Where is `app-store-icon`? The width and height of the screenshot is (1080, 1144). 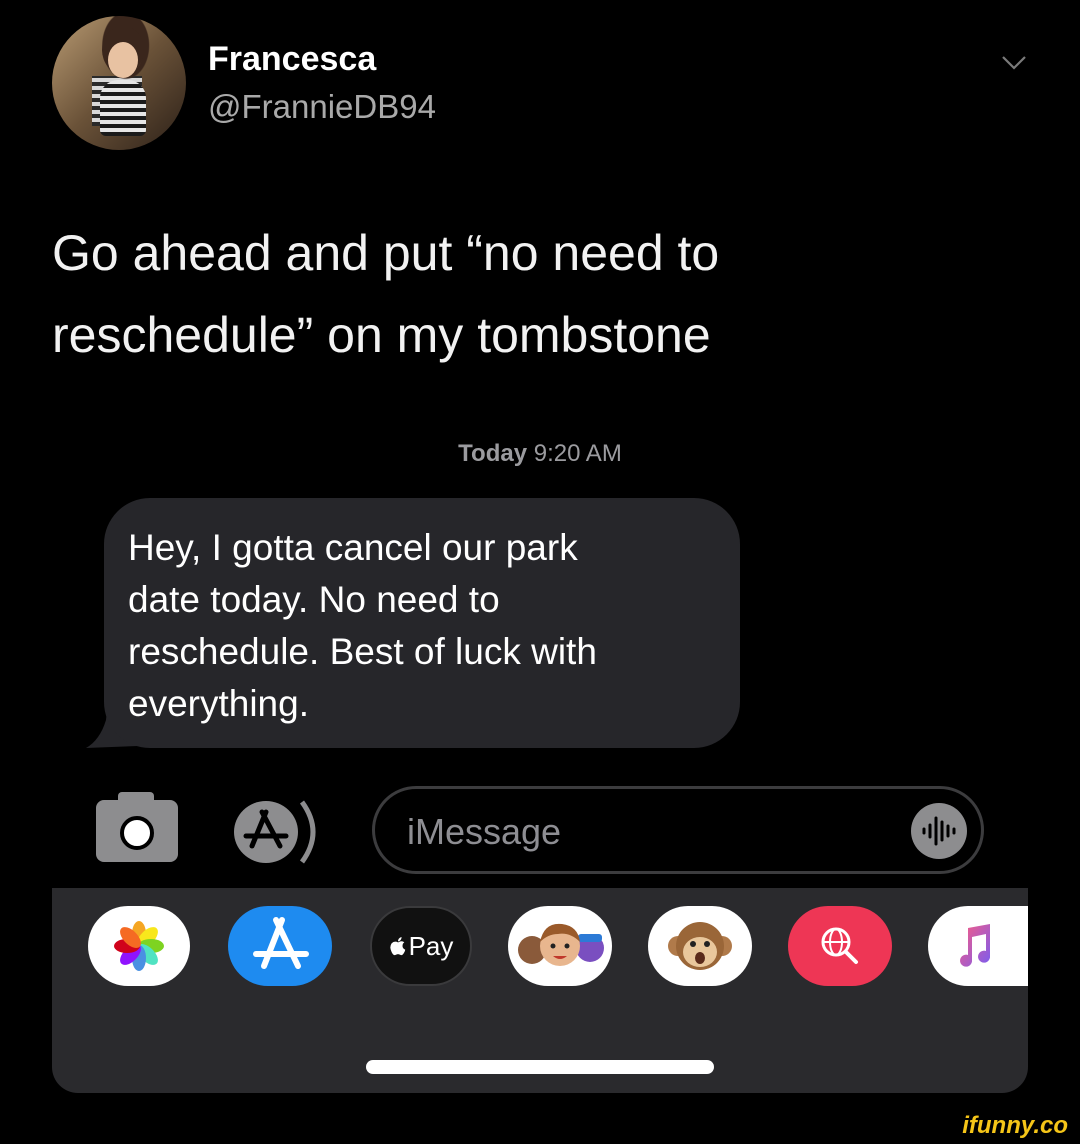 app-store-icon is located at coordinates (281, 943).